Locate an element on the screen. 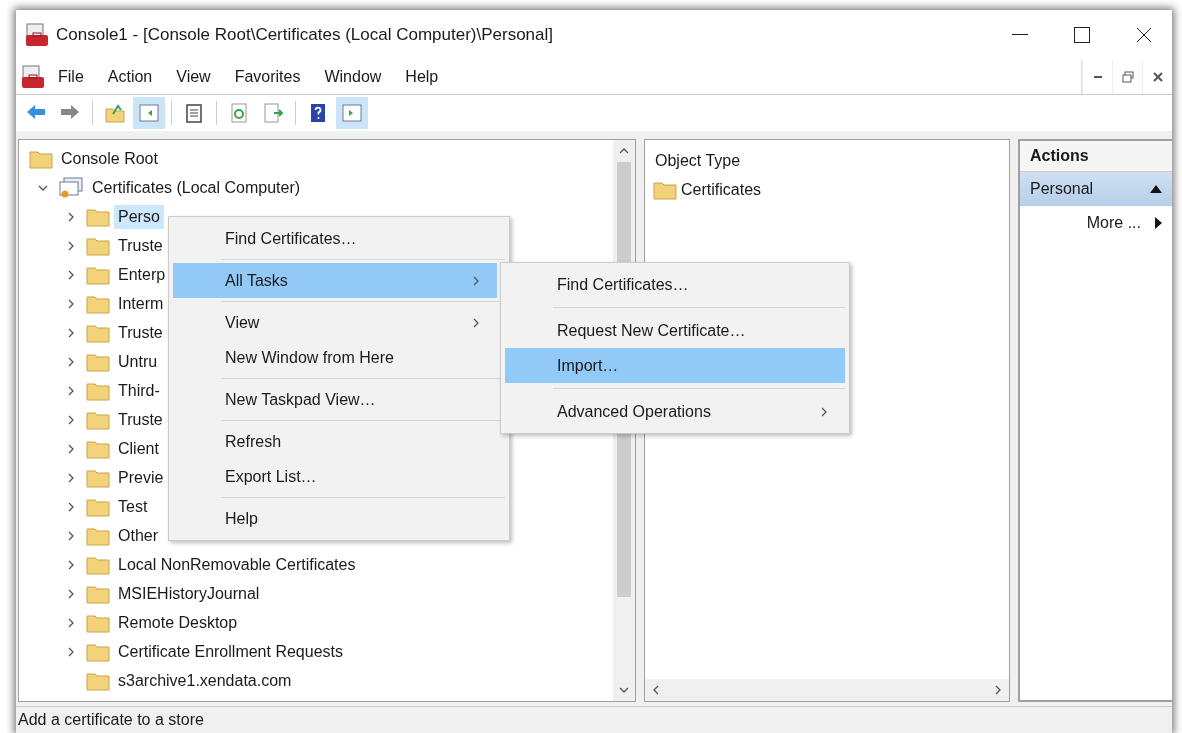 The image size is (1182, 733). status-text: Add a certificate to a store is located at coordinates (110, 720).